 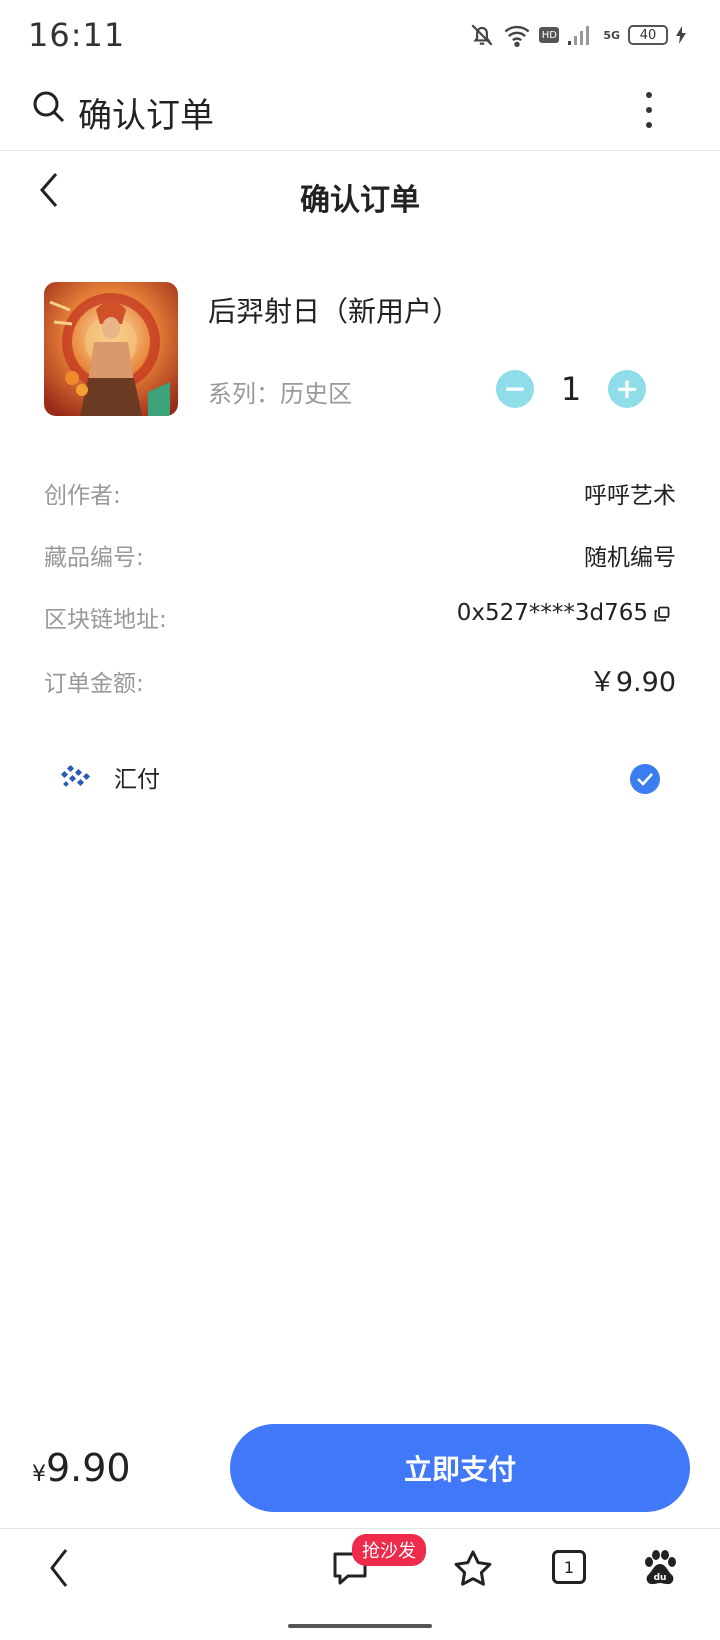 What do you see at coordinates (334, 311) in the screenshot?
I see `product-name: 后羿射日（新用户）` at bounding box center [334, 311].